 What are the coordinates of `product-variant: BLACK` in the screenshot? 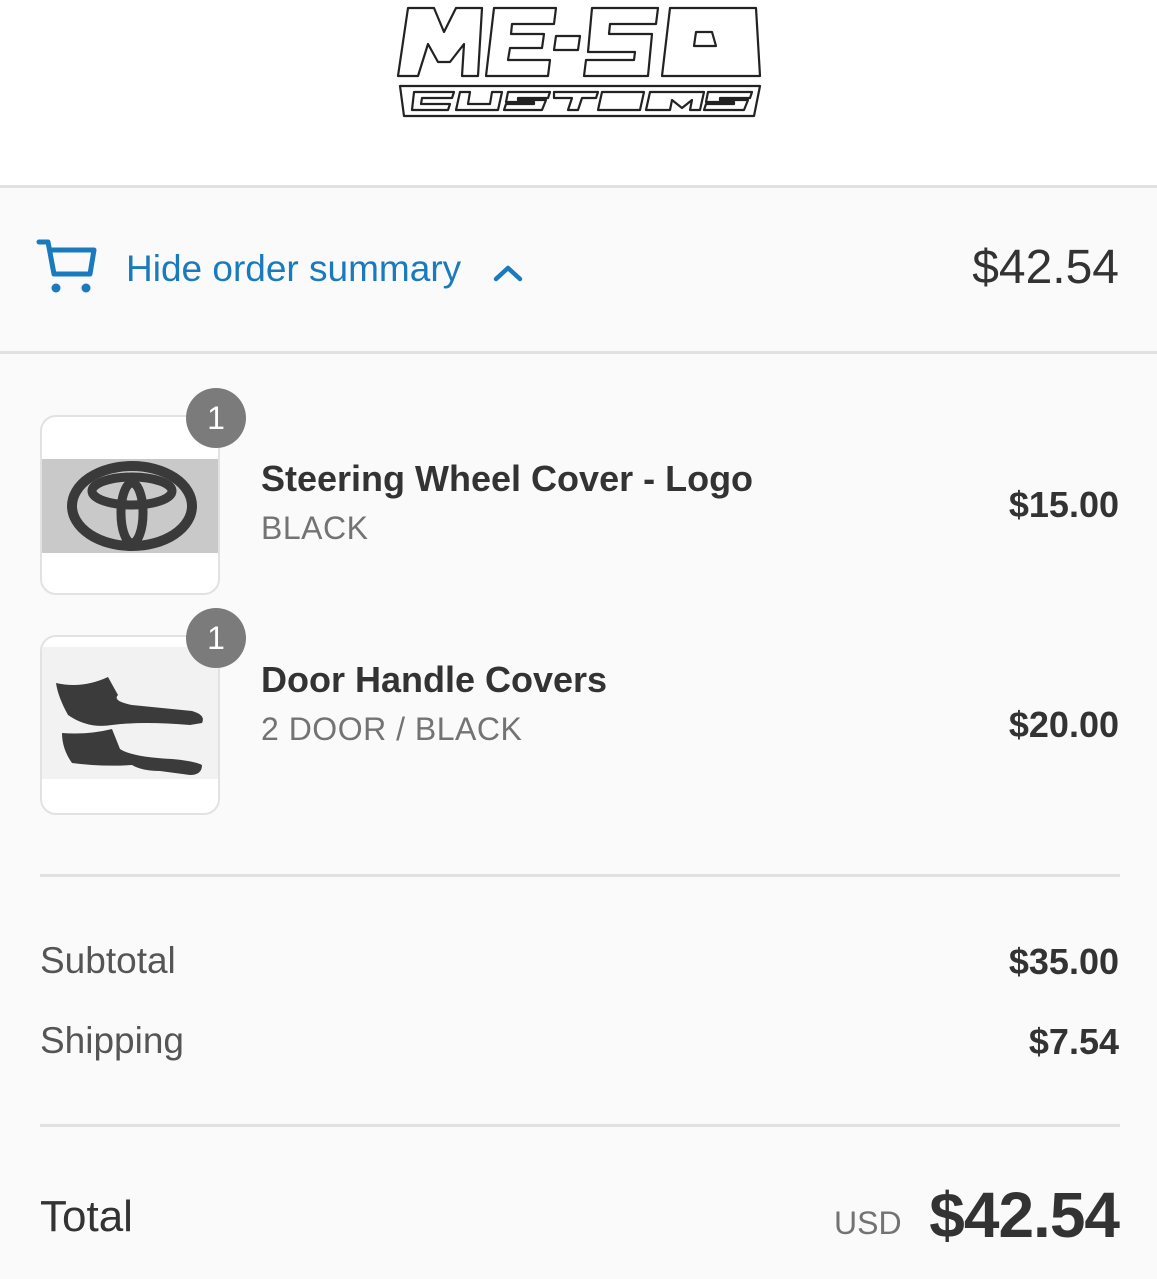 It's located at (315, 528).